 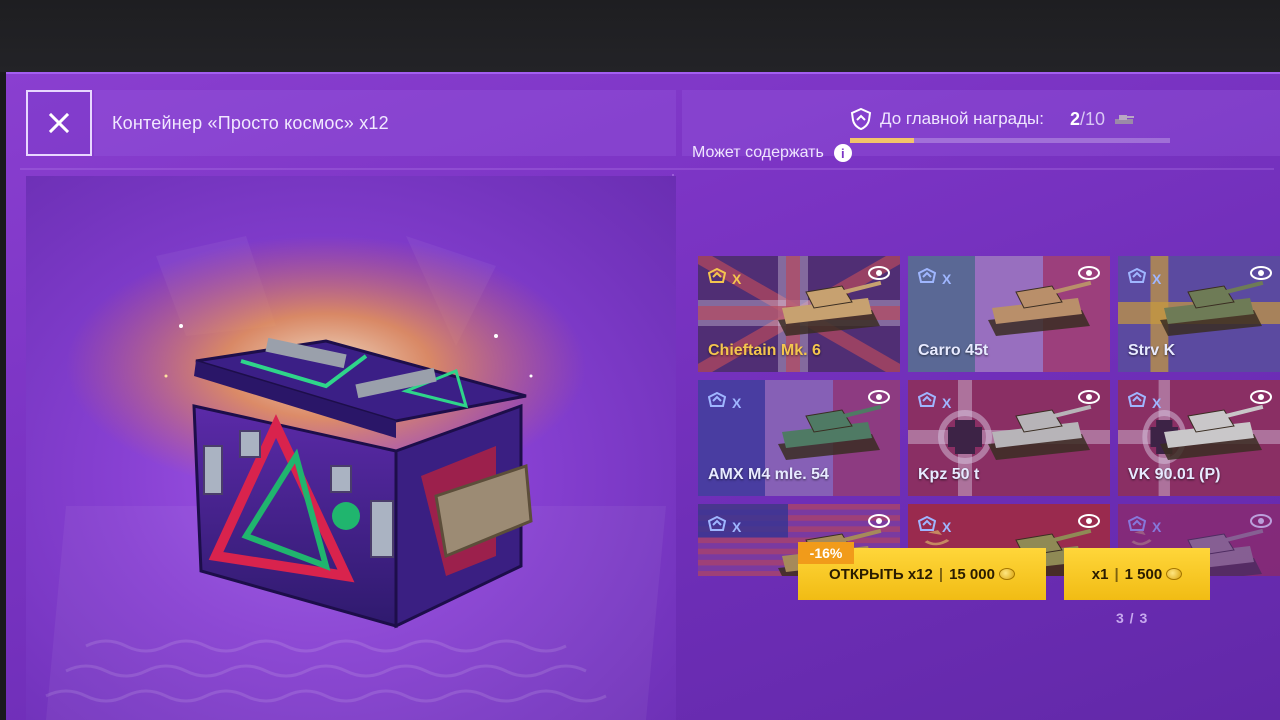 What do you see at coordinates (640, 36) in the screenshot?
I see `background-top` at bounding box center [640, 36].